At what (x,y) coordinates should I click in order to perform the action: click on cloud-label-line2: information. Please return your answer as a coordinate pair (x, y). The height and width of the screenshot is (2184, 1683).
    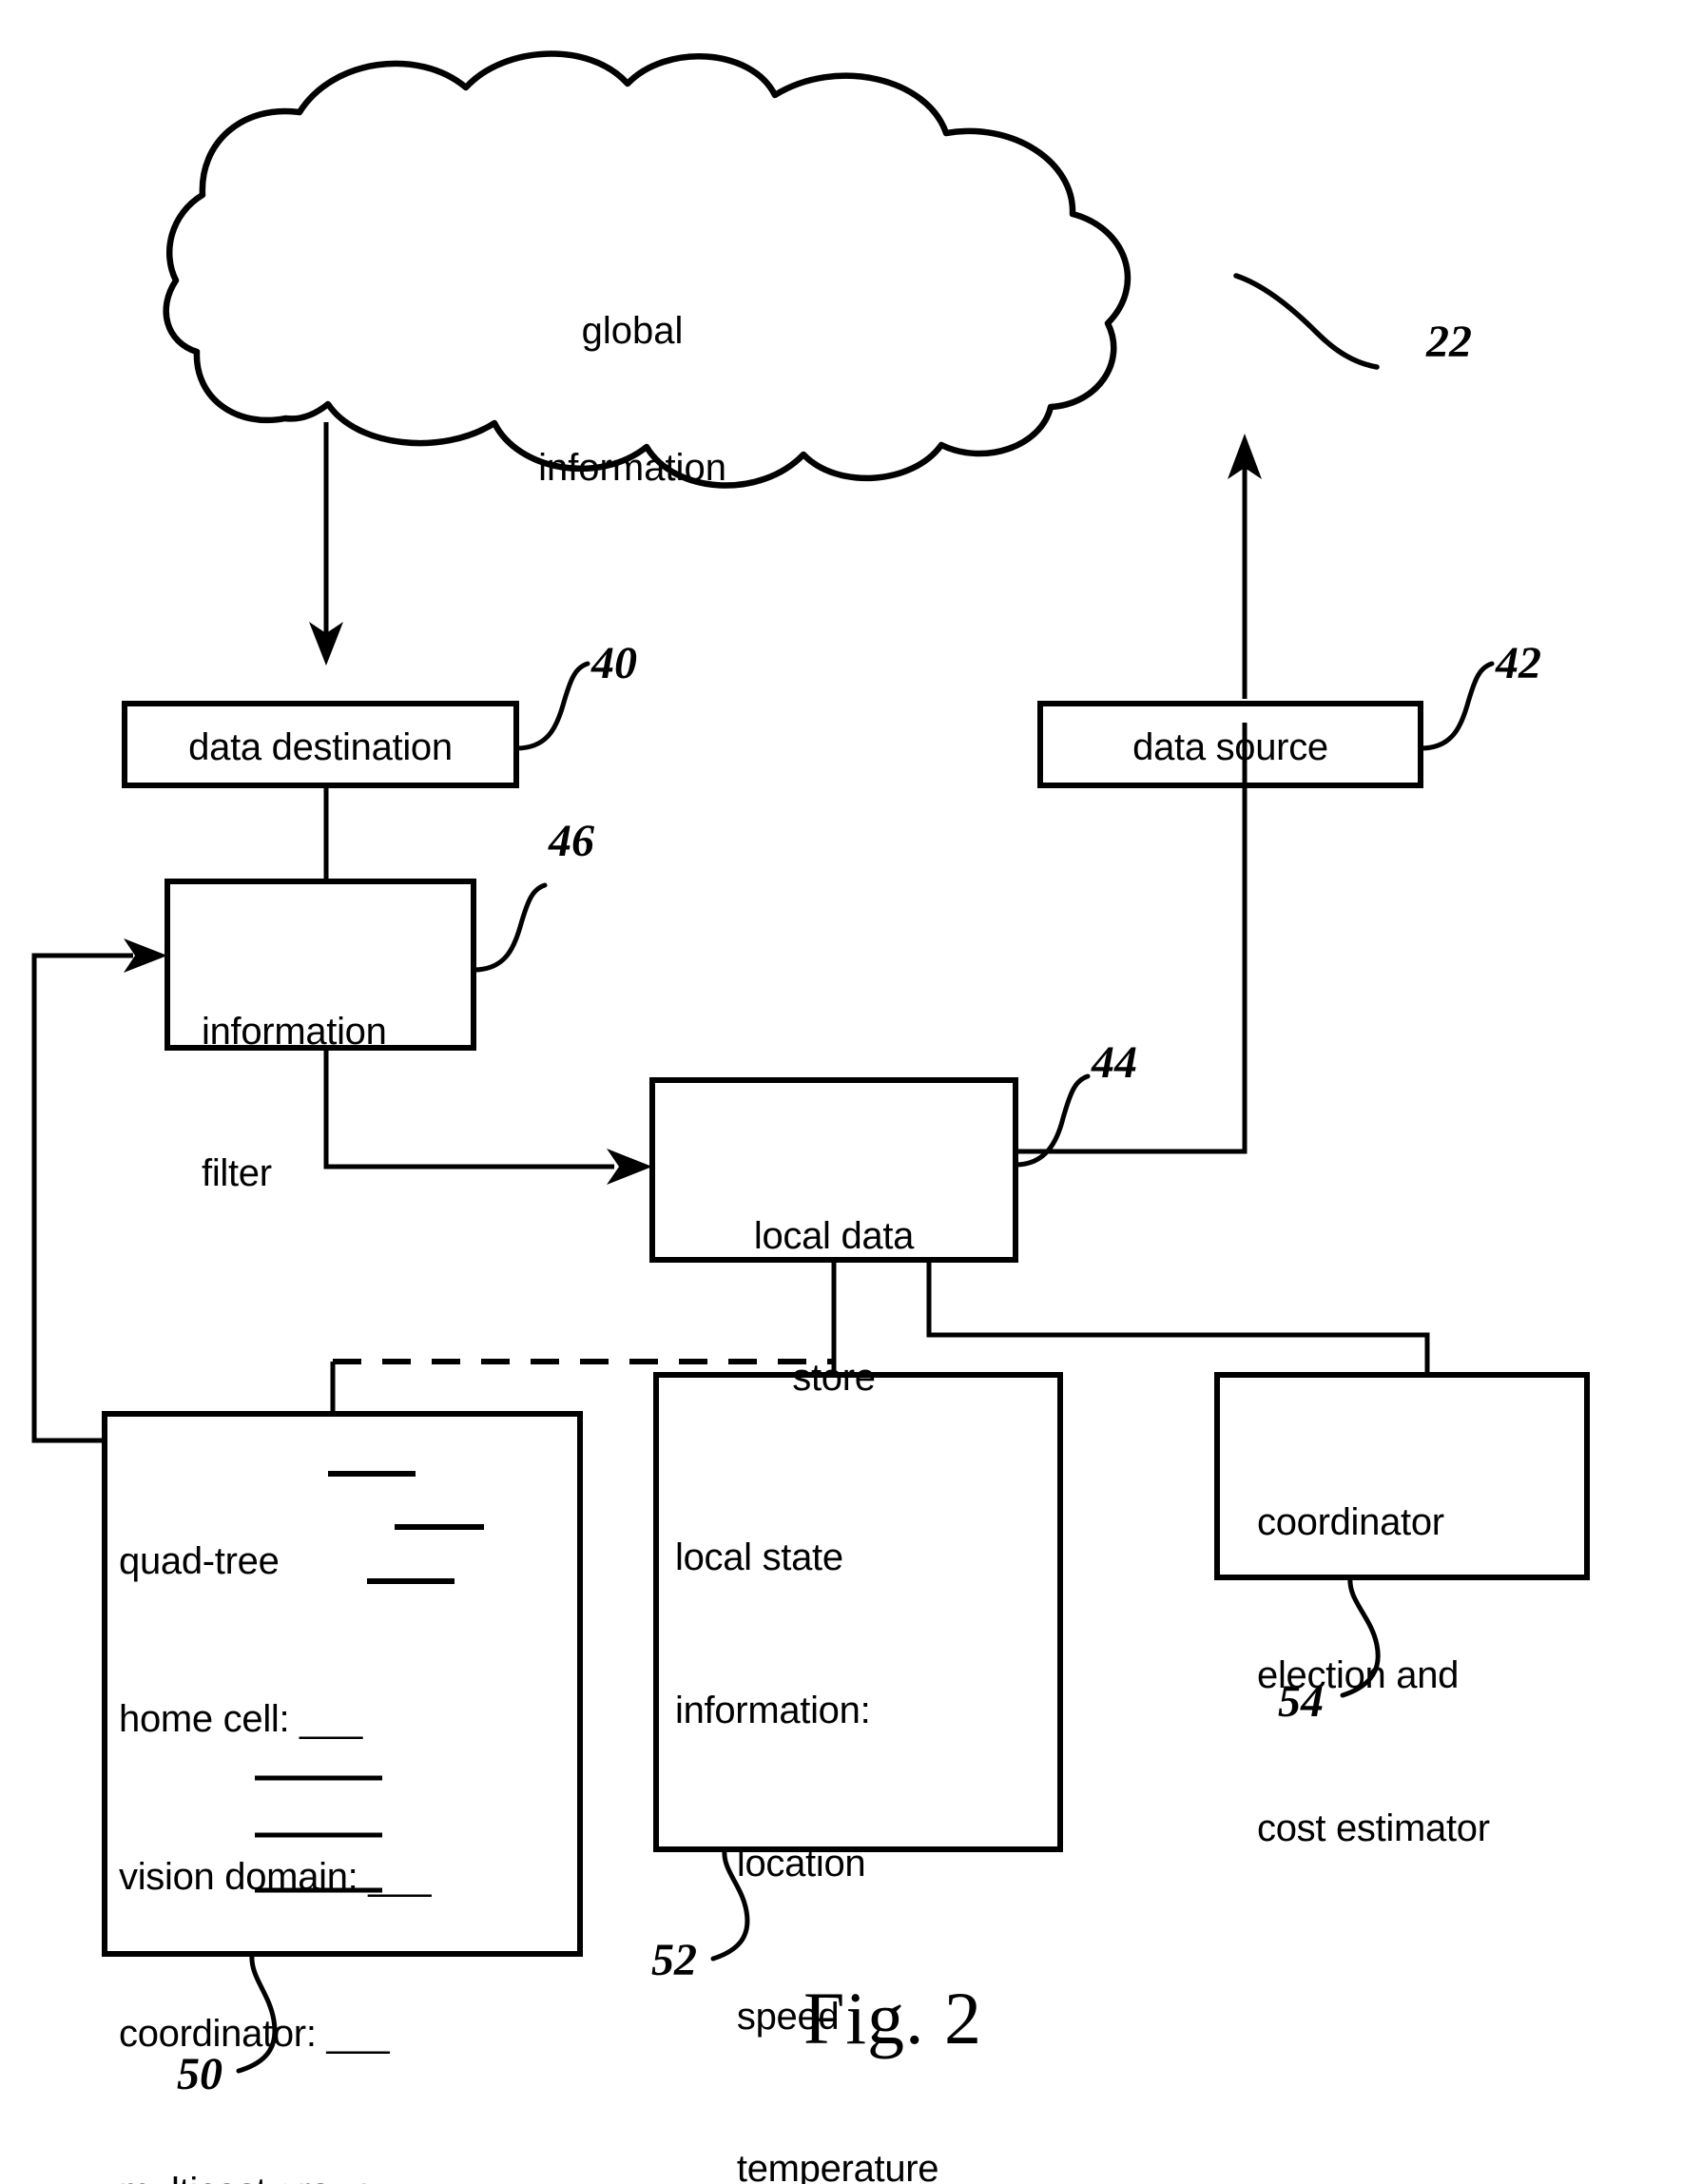
    Looking at the image, I should click on (632, 468).